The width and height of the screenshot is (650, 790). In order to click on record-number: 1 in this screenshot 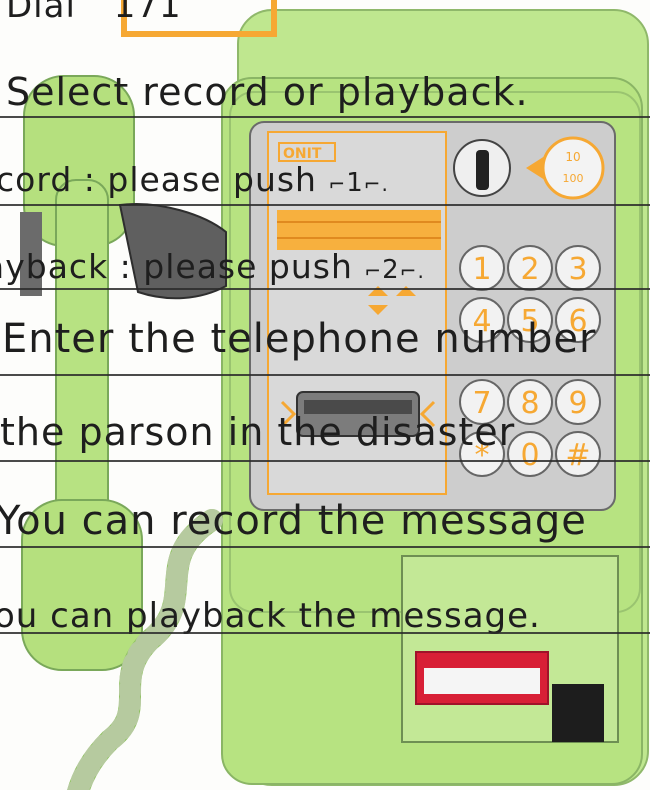, I will do `click(355, 183)`.